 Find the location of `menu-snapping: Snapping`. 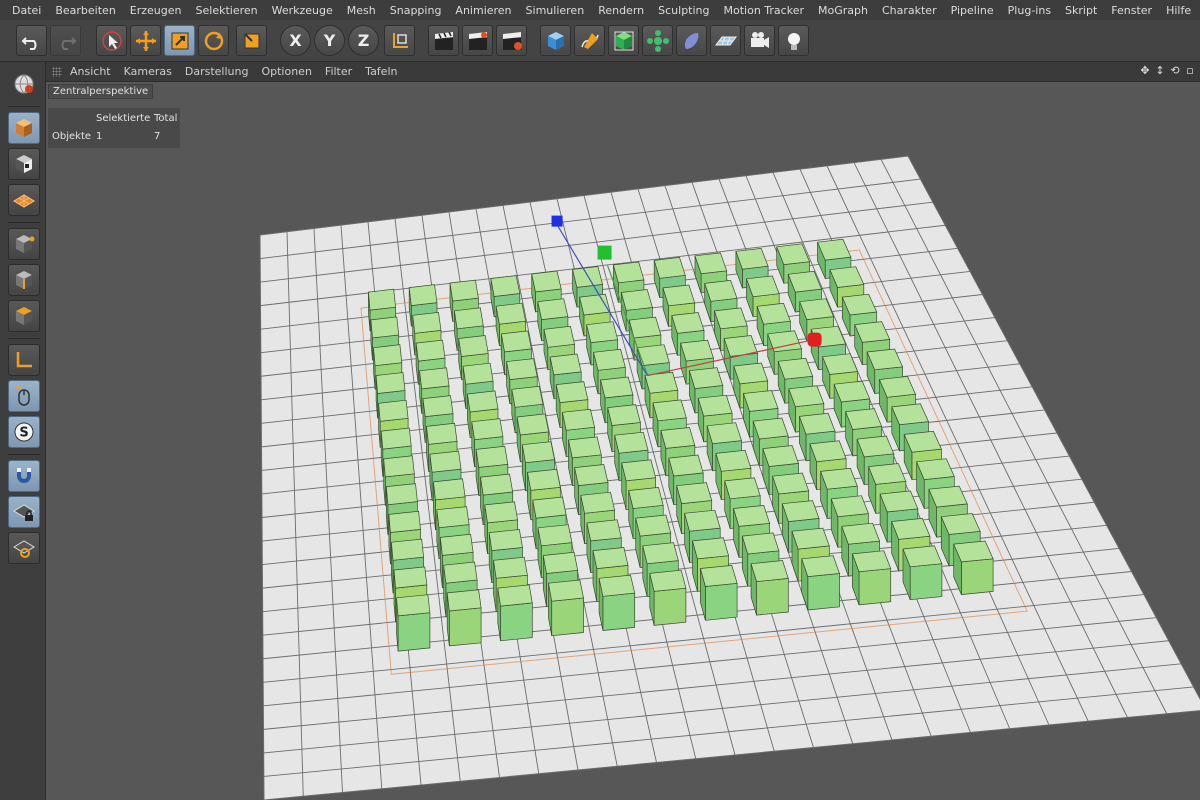

menu-snapping: Snapping is located at coordinates (416, 10).